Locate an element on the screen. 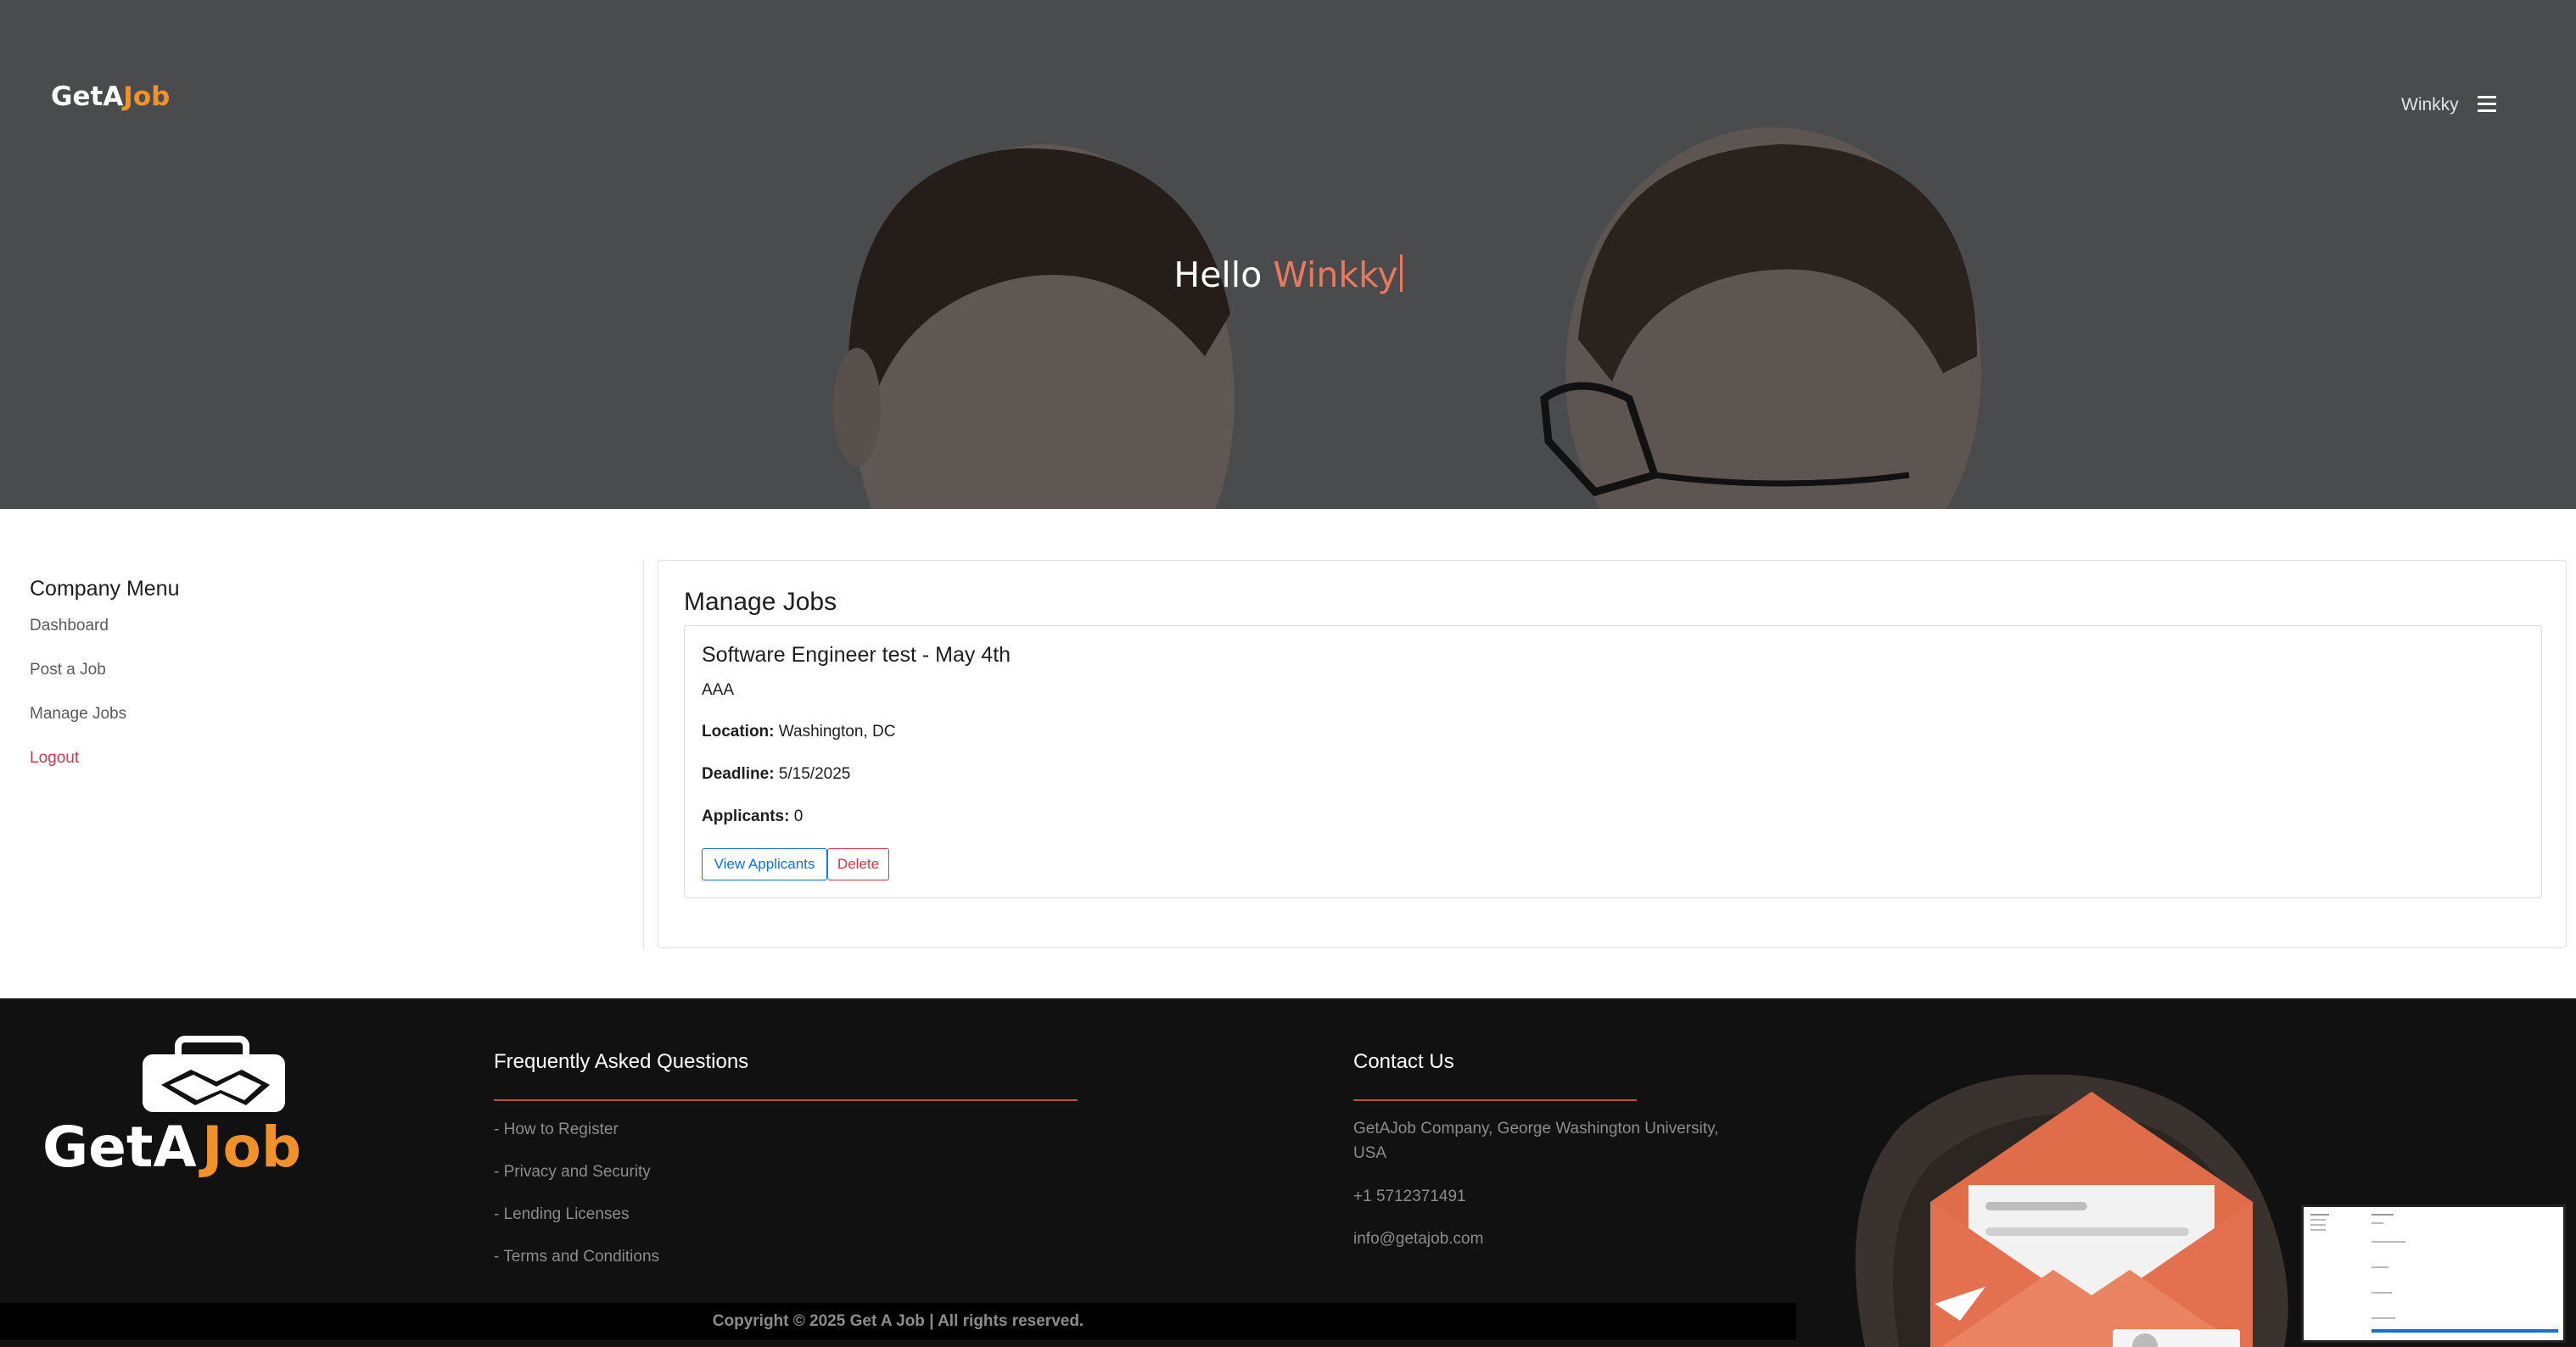  footer-logo-wordmark: GetA Job is located at coordinates (171, 1147).